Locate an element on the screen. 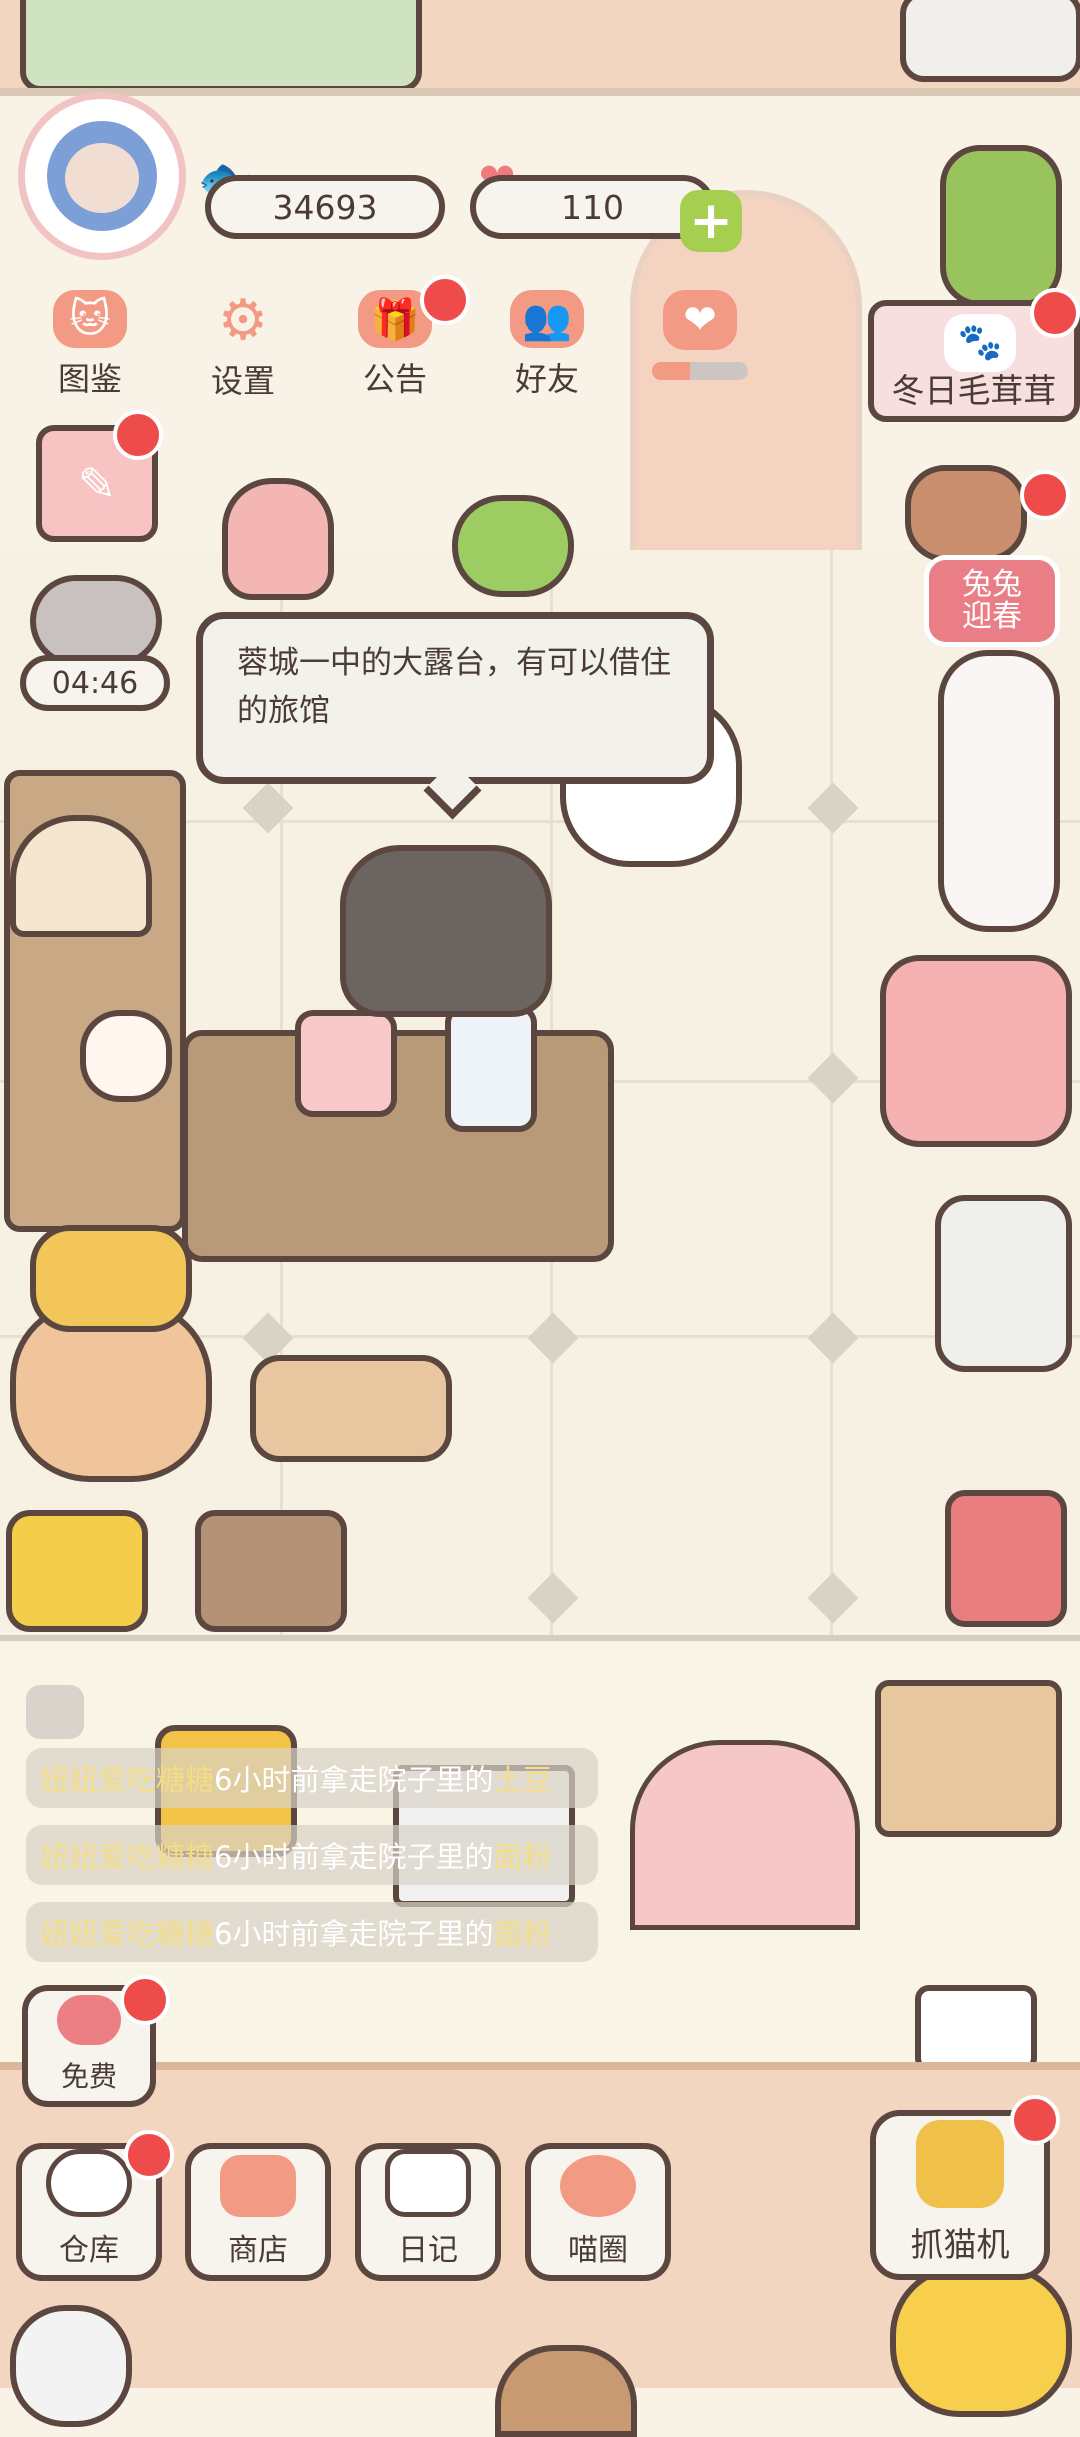 This screenshot has width=1080, height=2437. potted-plant is located at coordinates (1001, 226).